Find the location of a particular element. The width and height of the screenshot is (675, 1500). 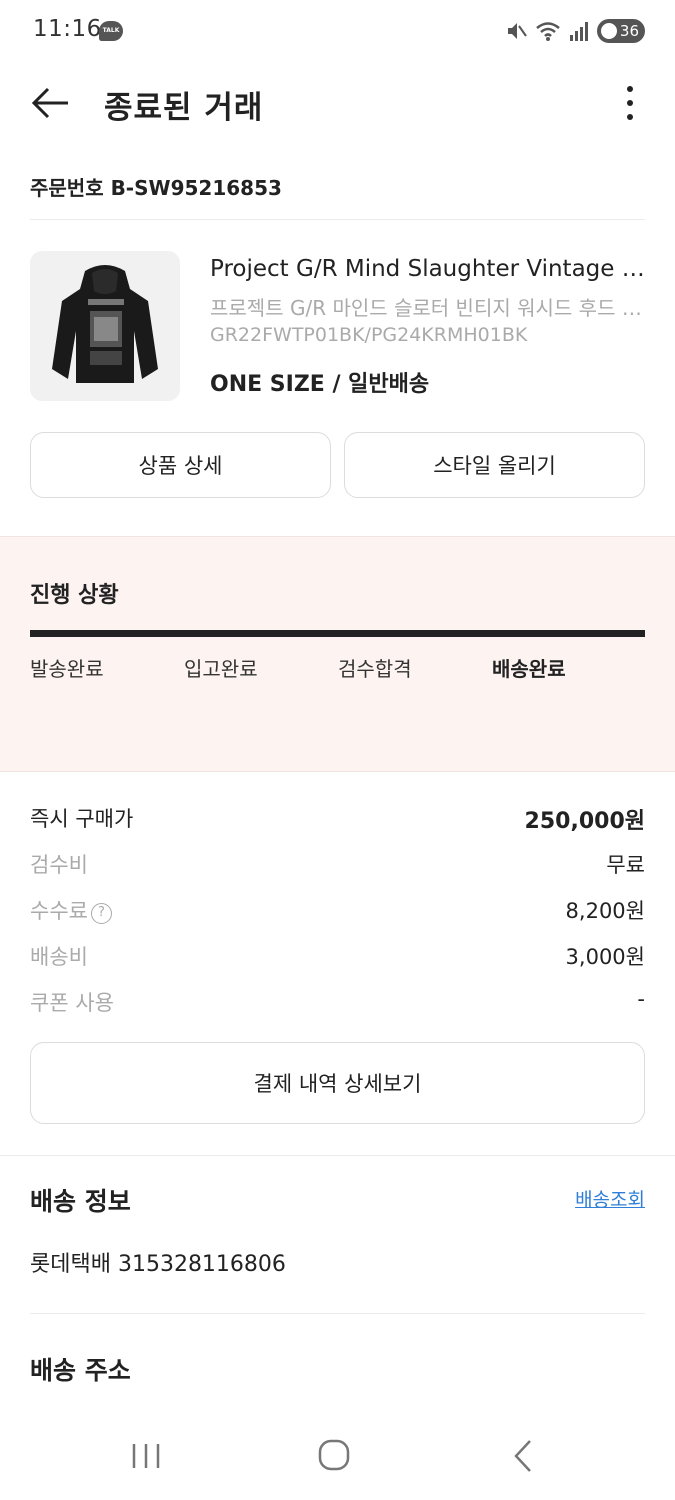

wifi-icon is located at coordinates (548, 31).